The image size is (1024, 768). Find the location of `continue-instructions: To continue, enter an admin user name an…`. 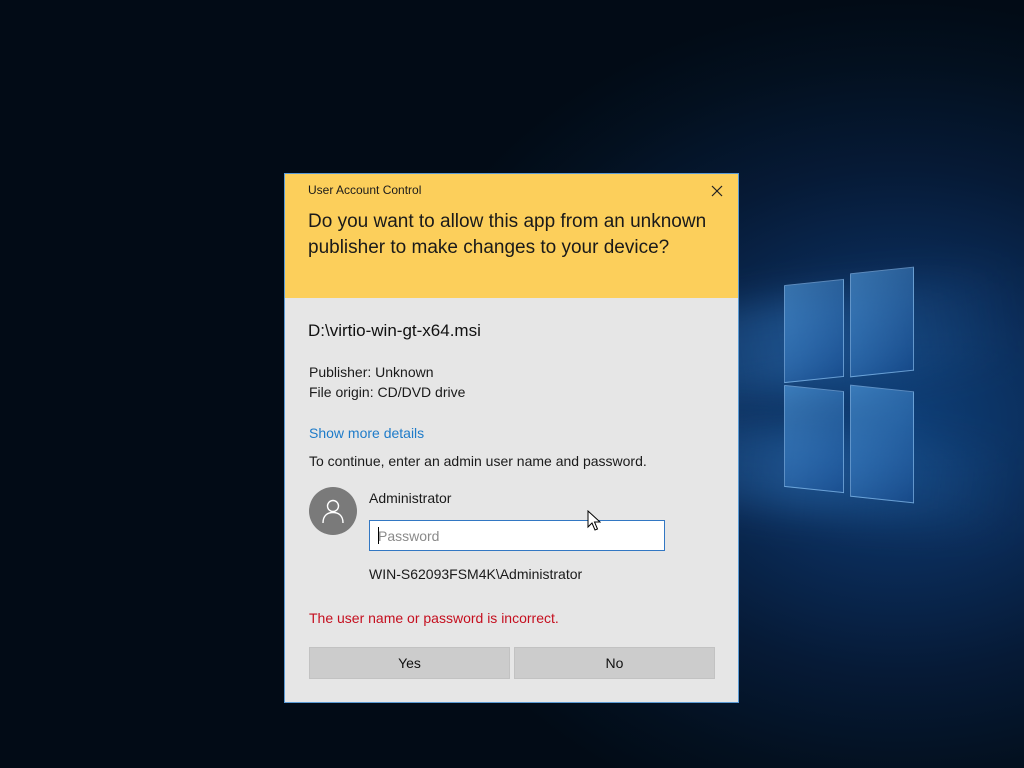

continue-instructions: To continue, enter an admin user name an… is located at coordinates (478, 461).